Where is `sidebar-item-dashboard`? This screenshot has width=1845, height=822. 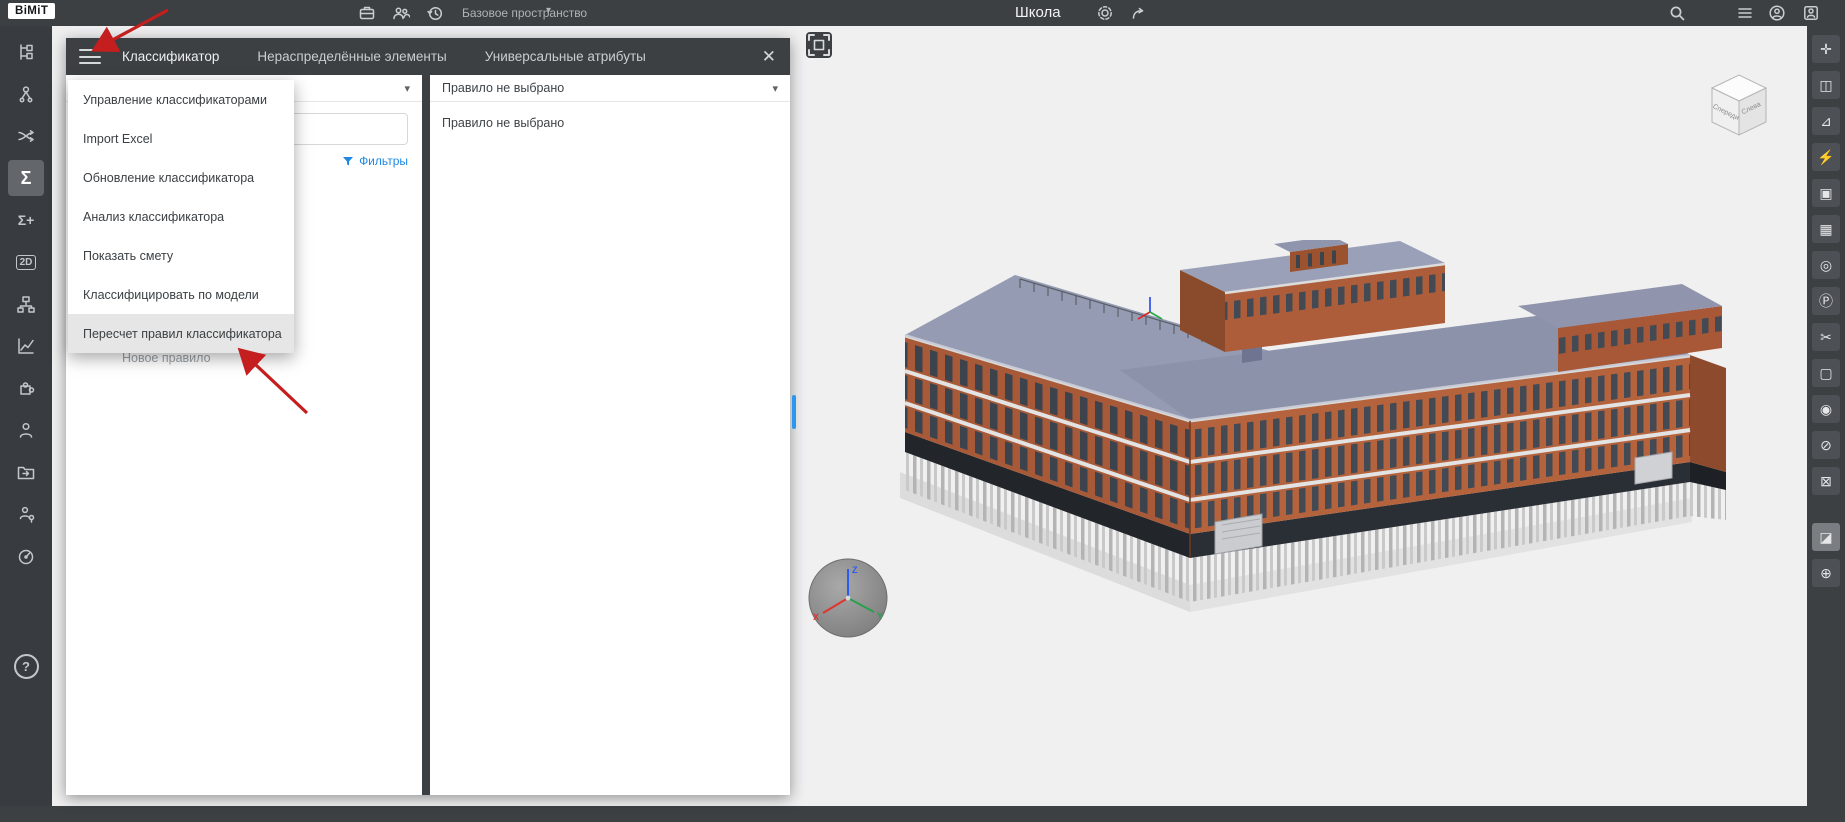
sidebar-item-dashboard is located at coordinates (26, 556).